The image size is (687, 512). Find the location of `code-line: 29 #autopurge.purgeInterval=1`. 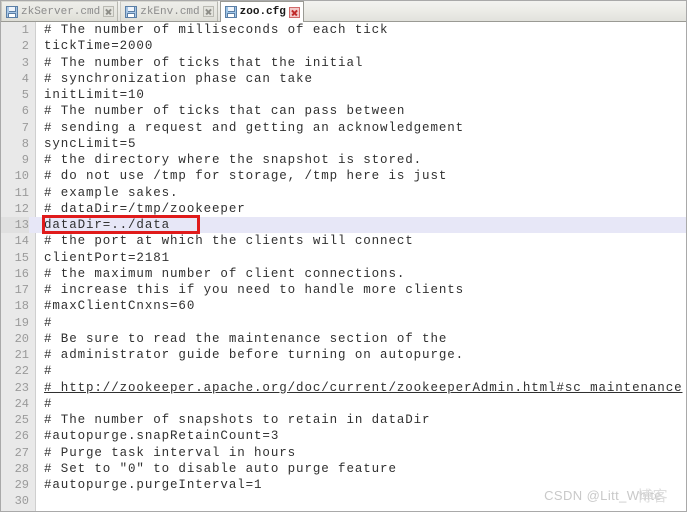

code-line: 29 #autopurge.purgeInterval=1 is located at coordinates (343, 485).